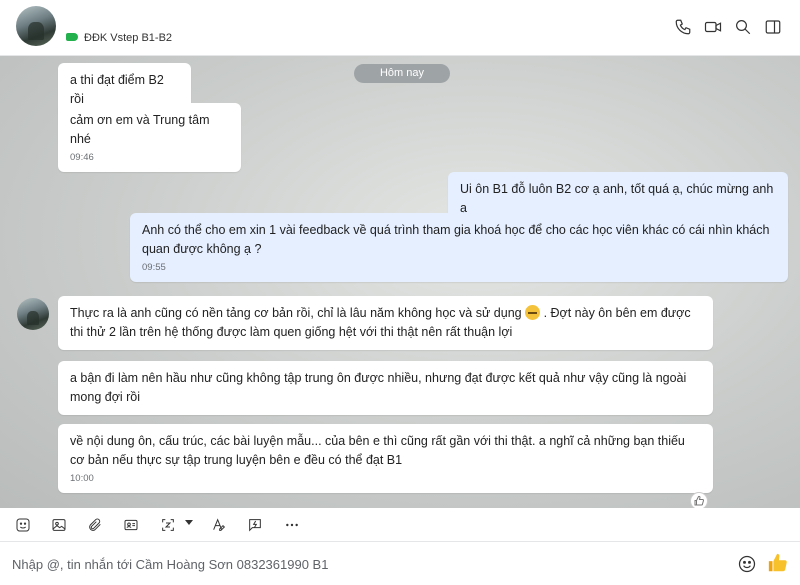 This screenshot has height=585, width=800. What do you see at coordinates (168, 525) in the screenshot?
I see `screenshot-icon` at bounding box center [168, 525].